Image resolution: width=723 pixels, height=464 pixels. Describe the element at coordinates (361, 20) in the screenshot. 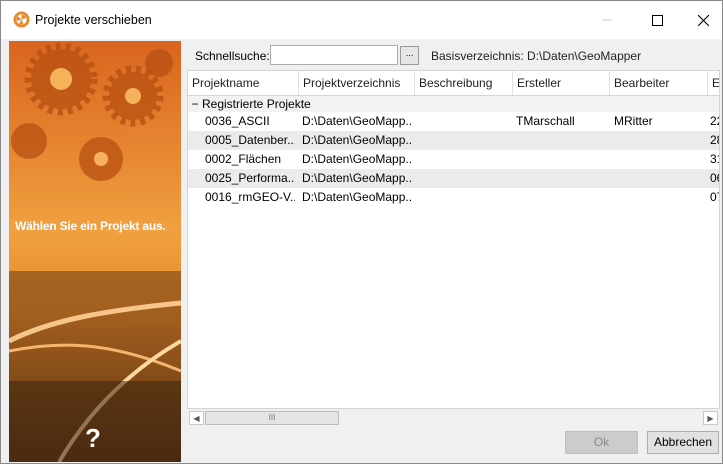

I see `title-bar: Projekte verschieben` at that location.